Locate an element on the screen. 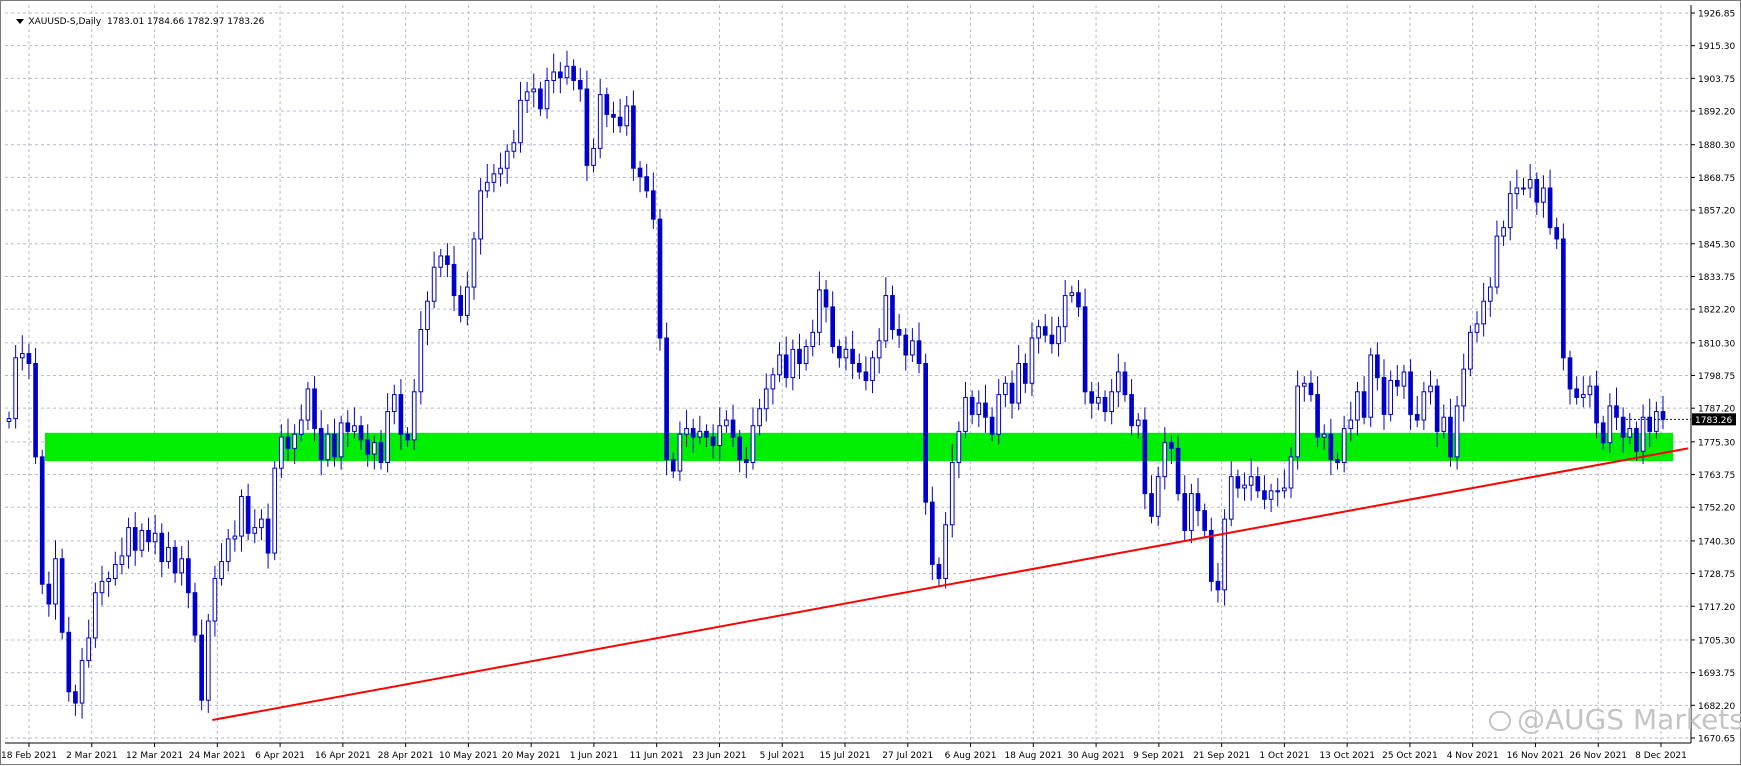  price-tick-label: 1775.30 is located at coordinates (1716, 443).